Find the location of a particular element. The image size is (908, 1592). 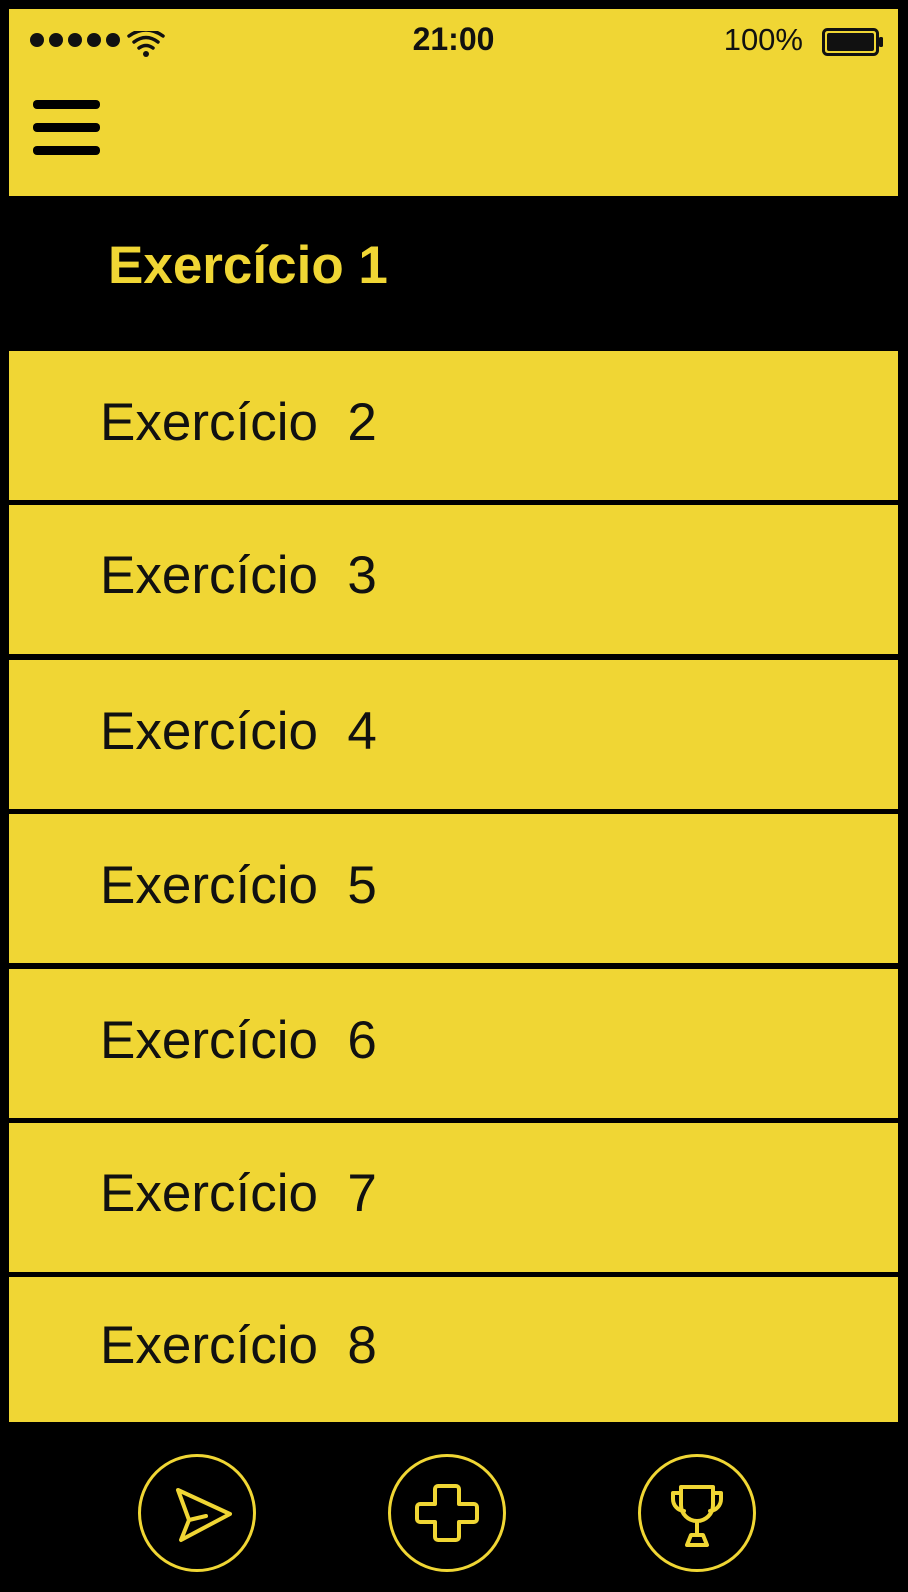

exercise-item-1: Exercício 1 is located at coordinates (453, 273).